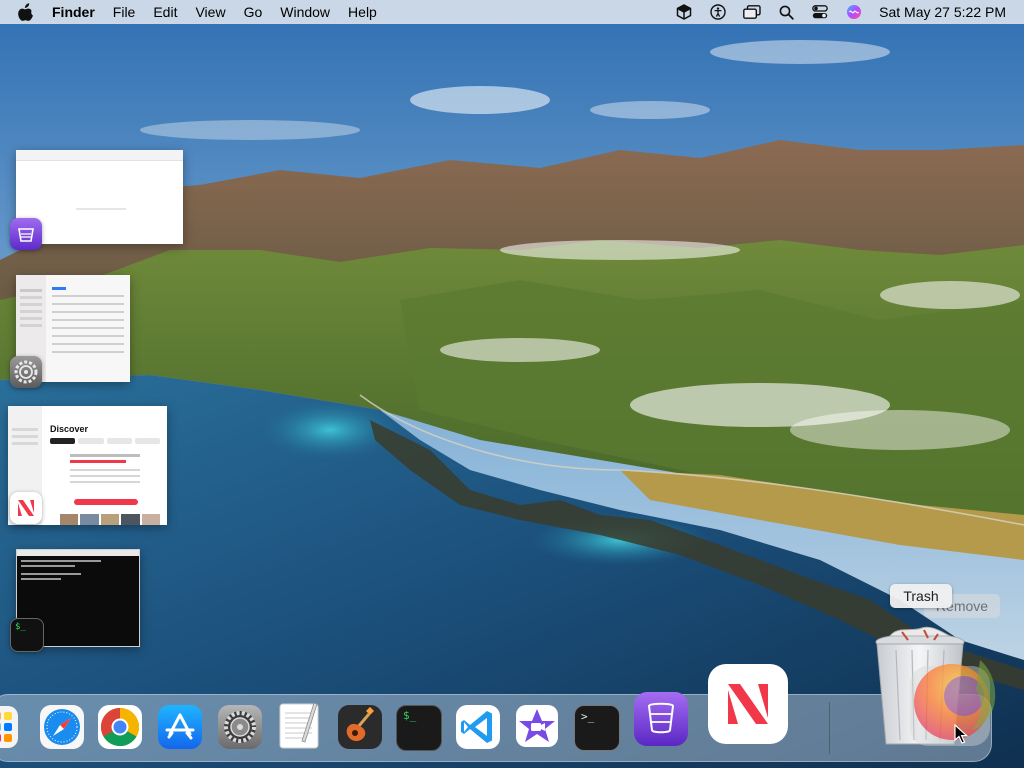  I want to click on control-center-icon, so click(820, 12).